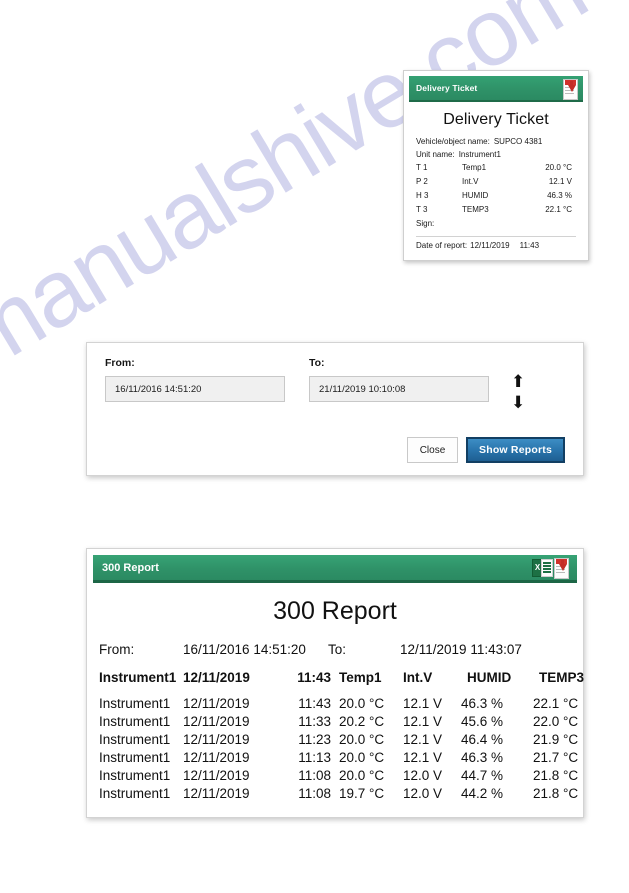  I want to click on column-header-intv: Int.V, so click(418, 677).